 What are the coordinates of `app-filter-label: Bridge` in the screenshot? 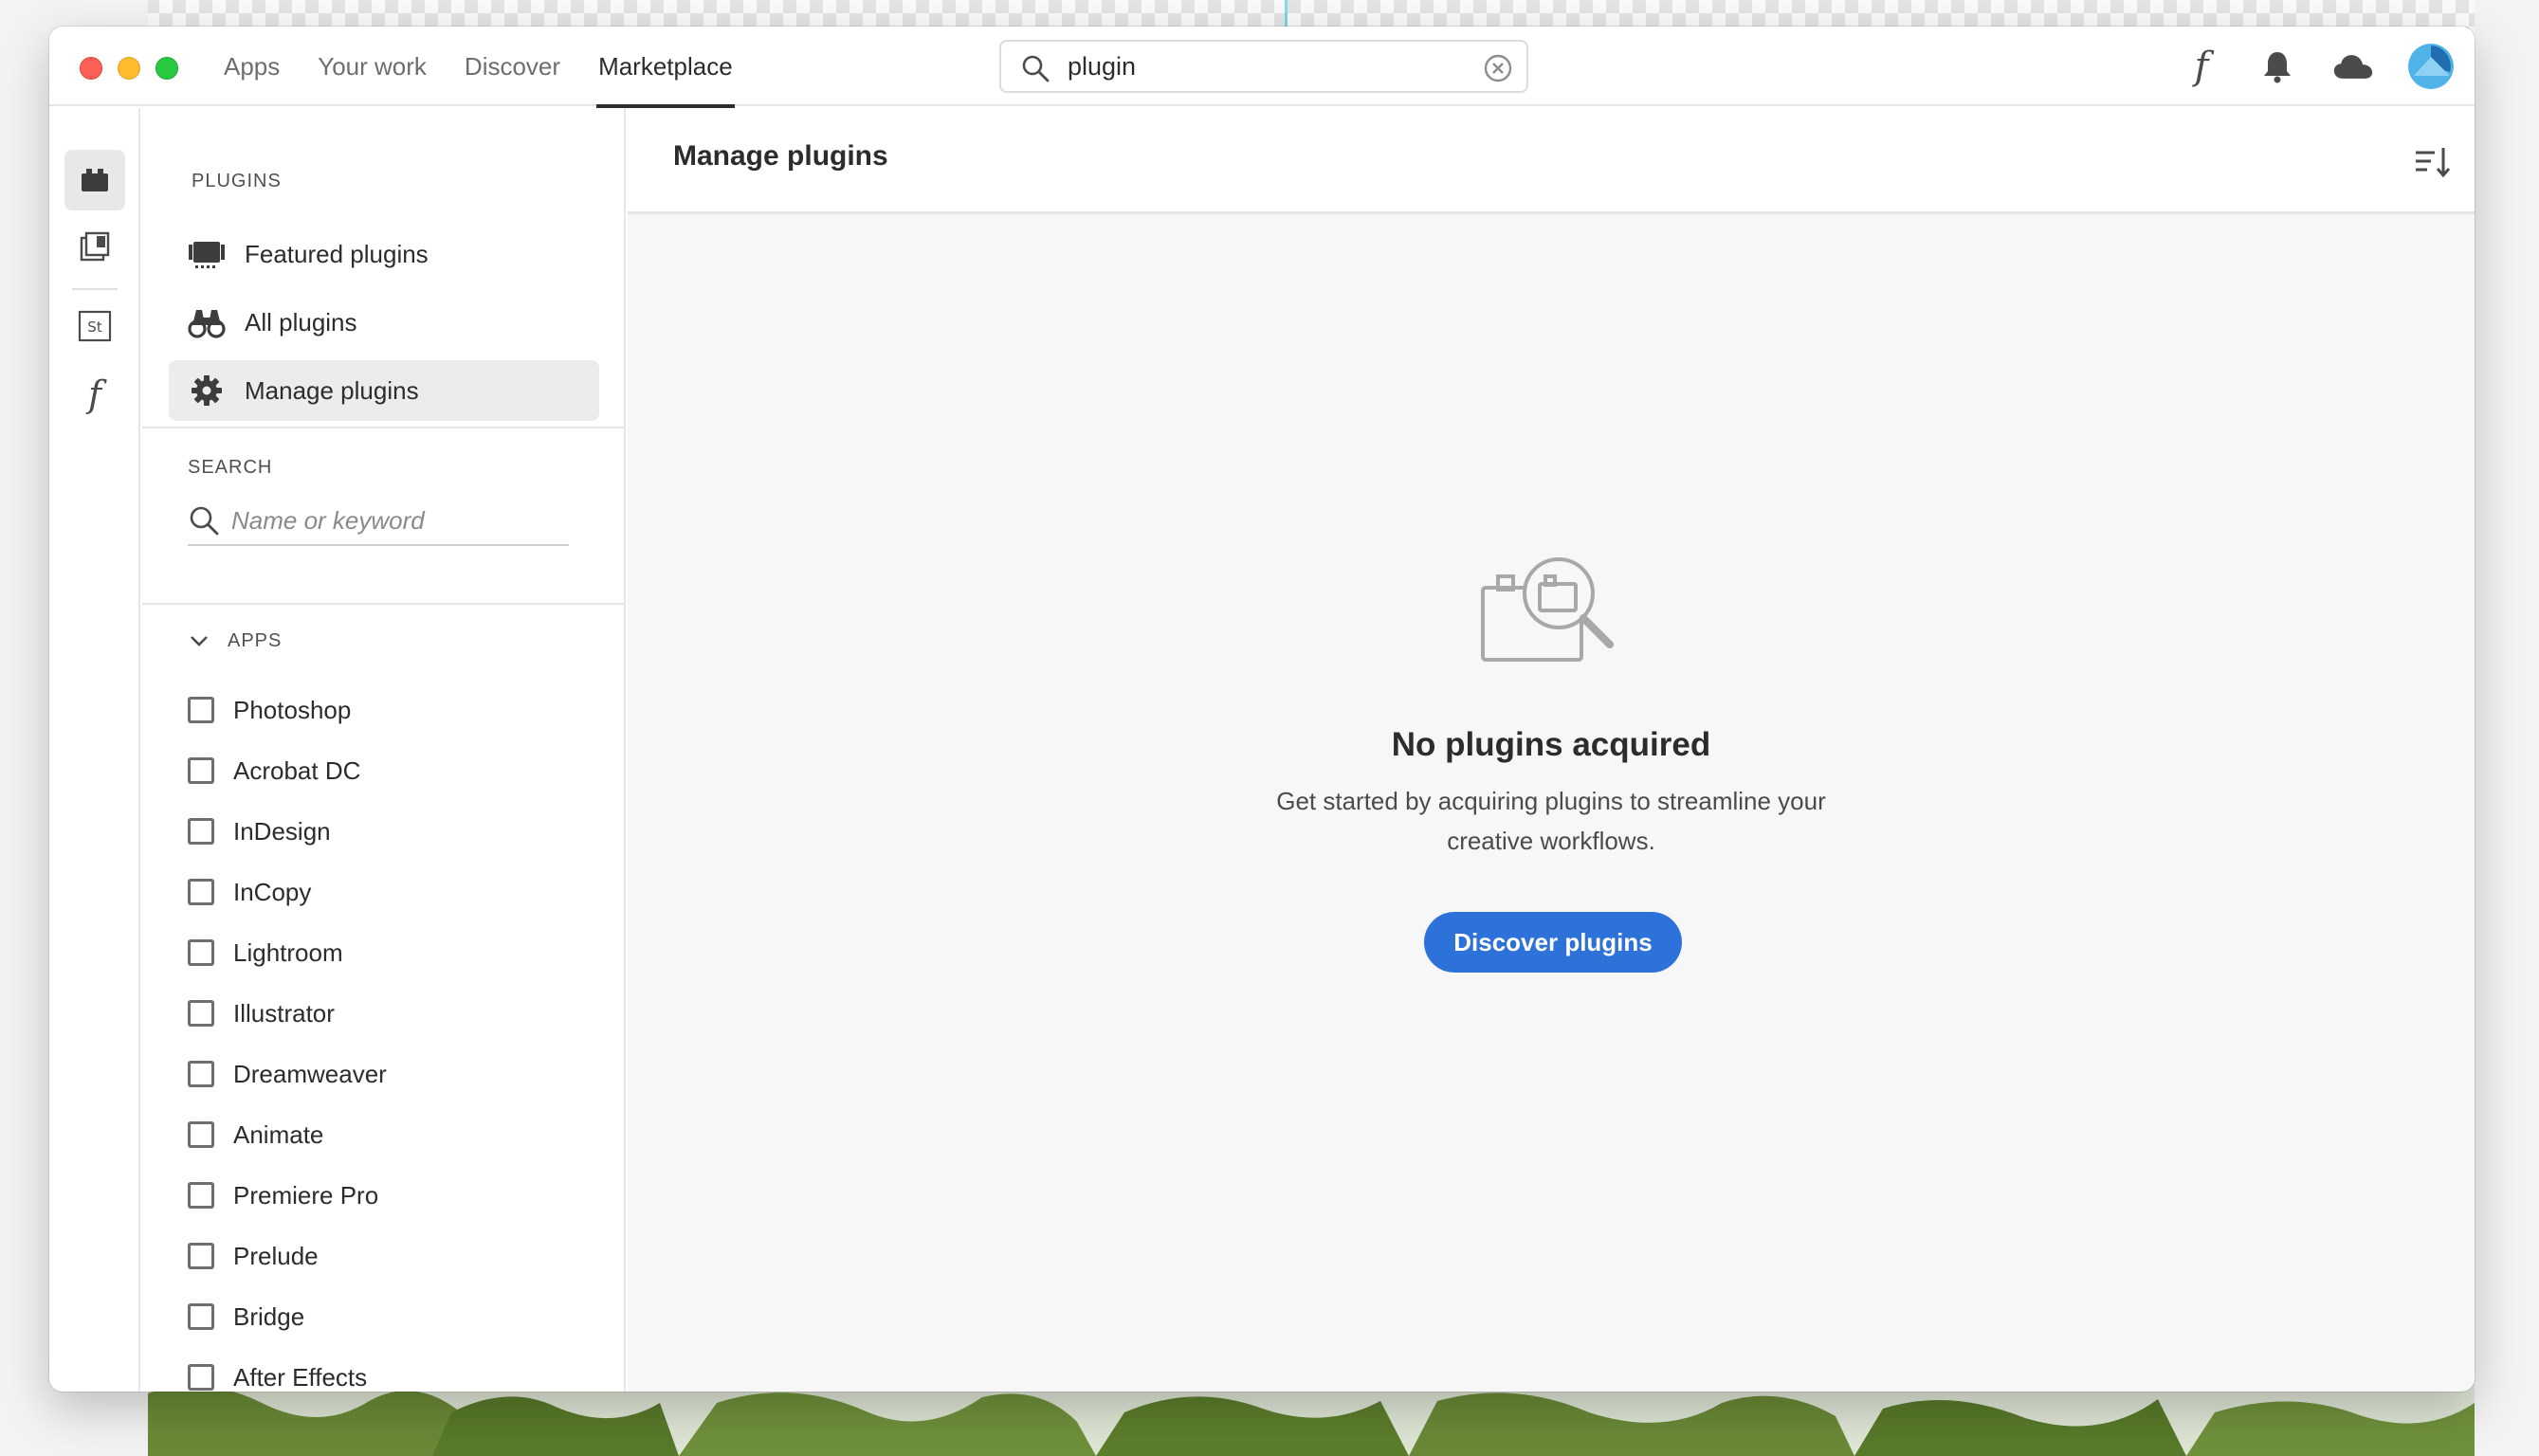 It's located at (269, 1316).